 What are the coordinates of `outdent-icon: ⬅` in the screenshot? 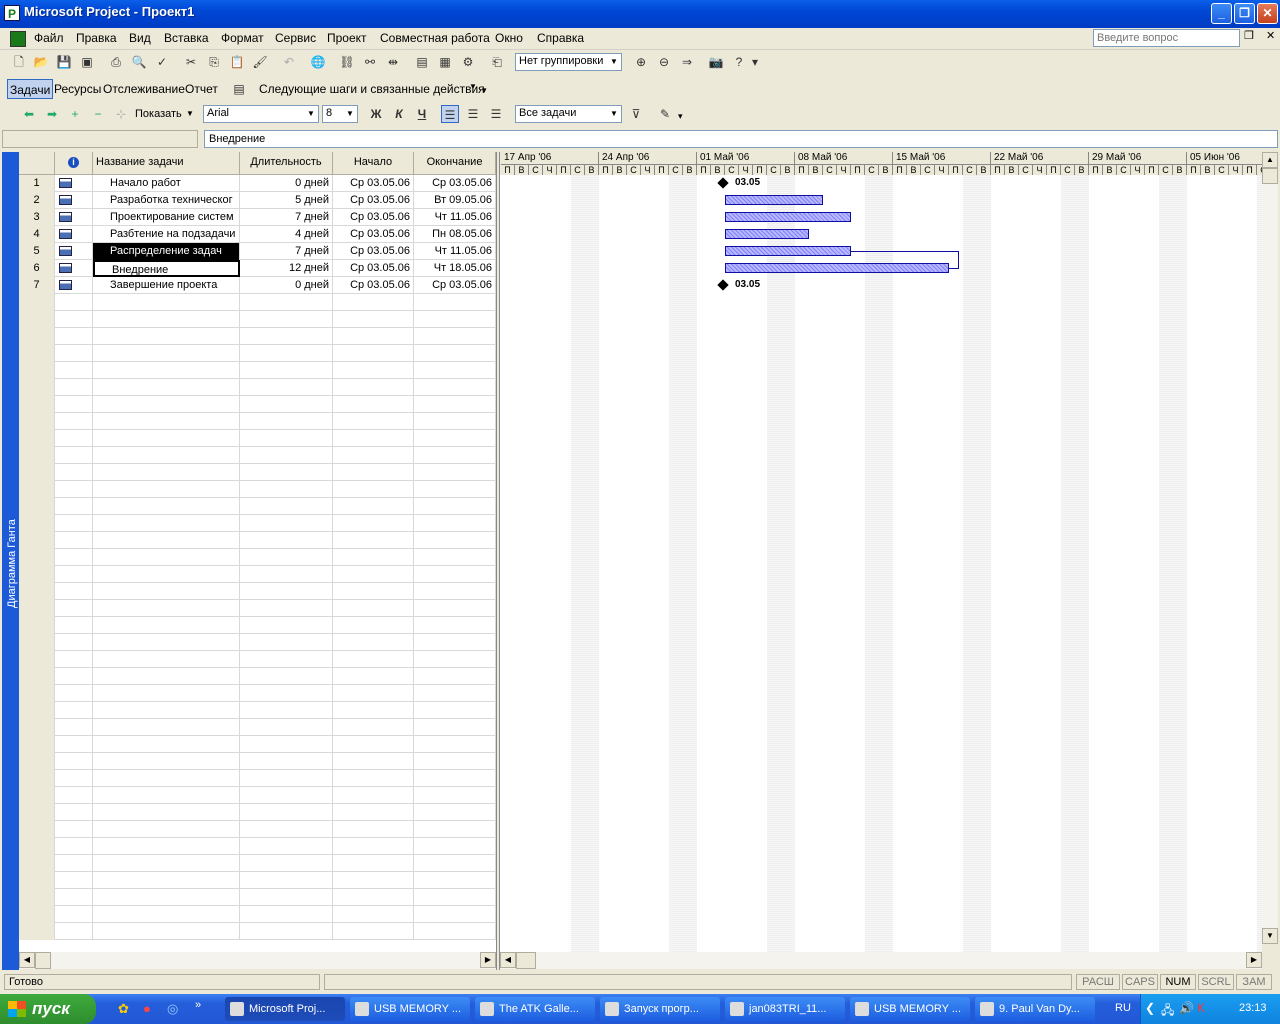 It's located at (29, 114).